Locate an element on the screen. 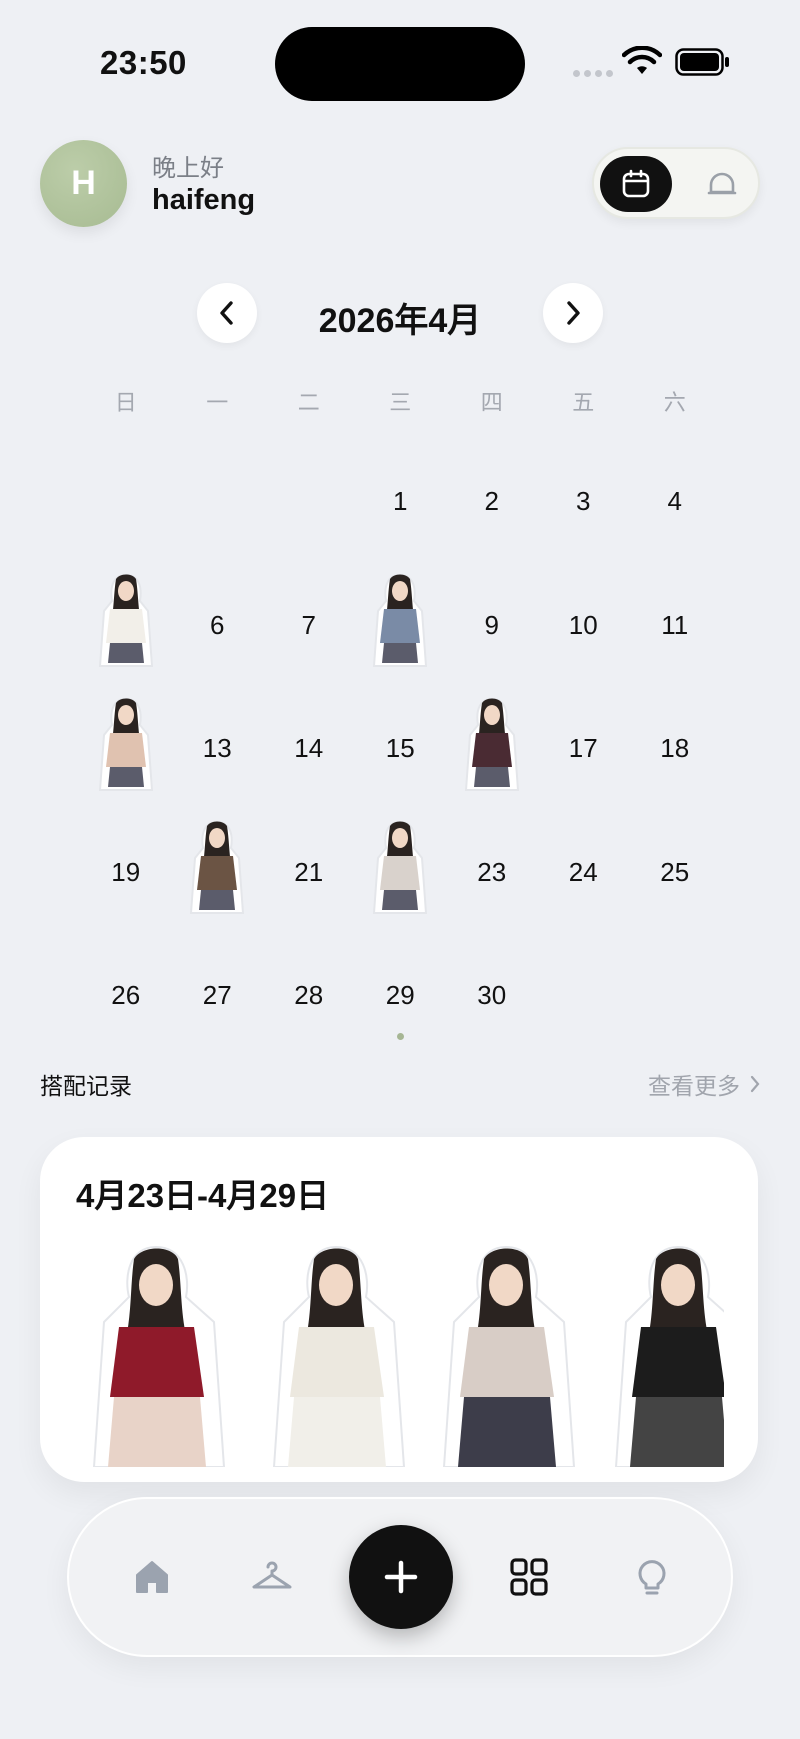 Image resolution: width=800 pixels, height=1739 pixels. calendar-day: 29 is located at coordinates (401, 996).